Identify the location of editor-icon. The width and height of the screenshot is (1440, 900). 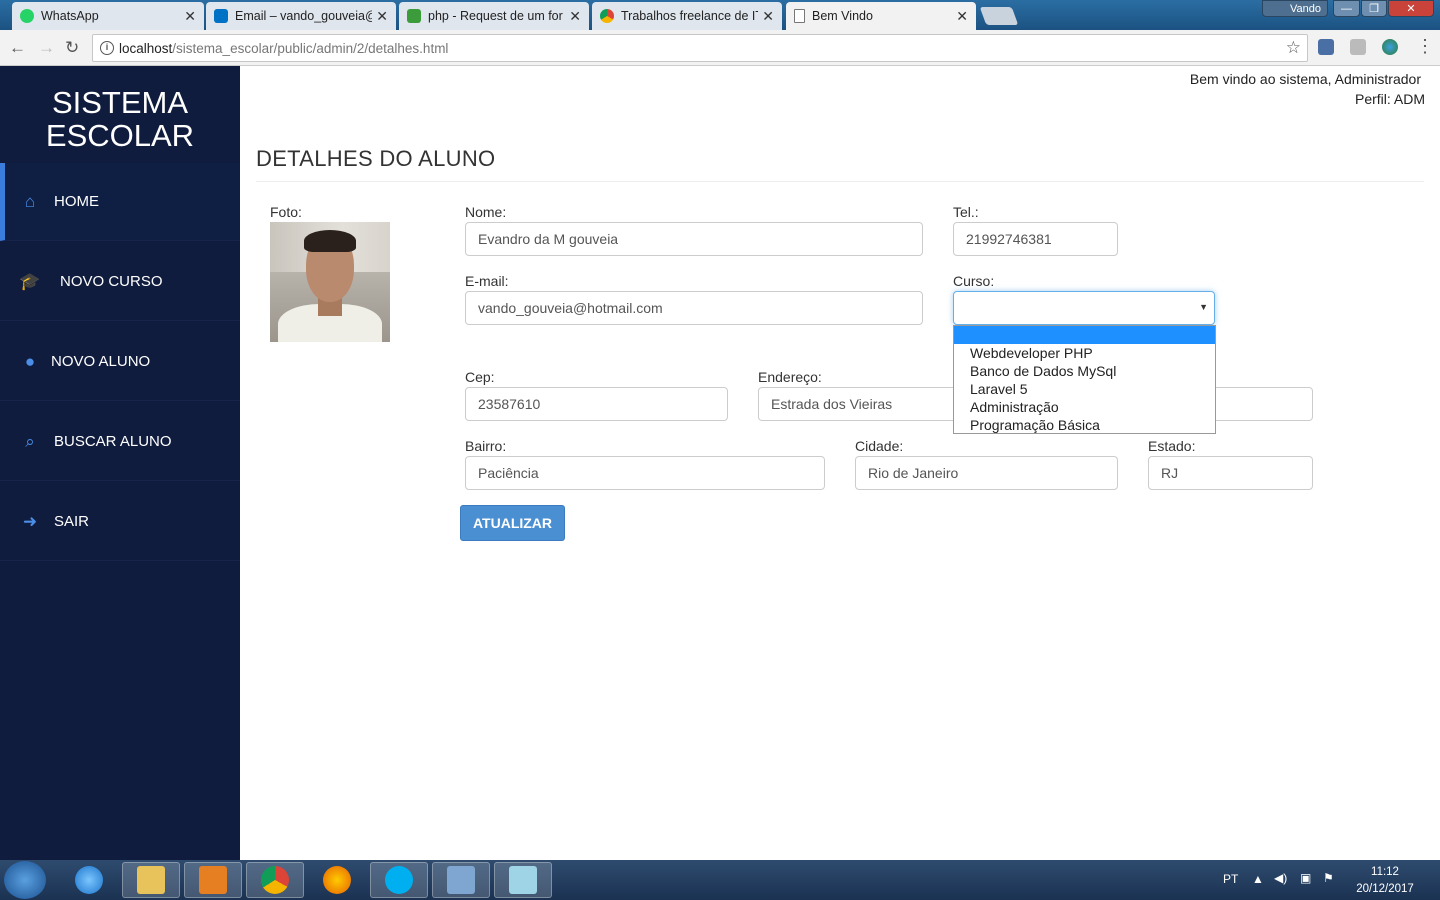
(523, 880).